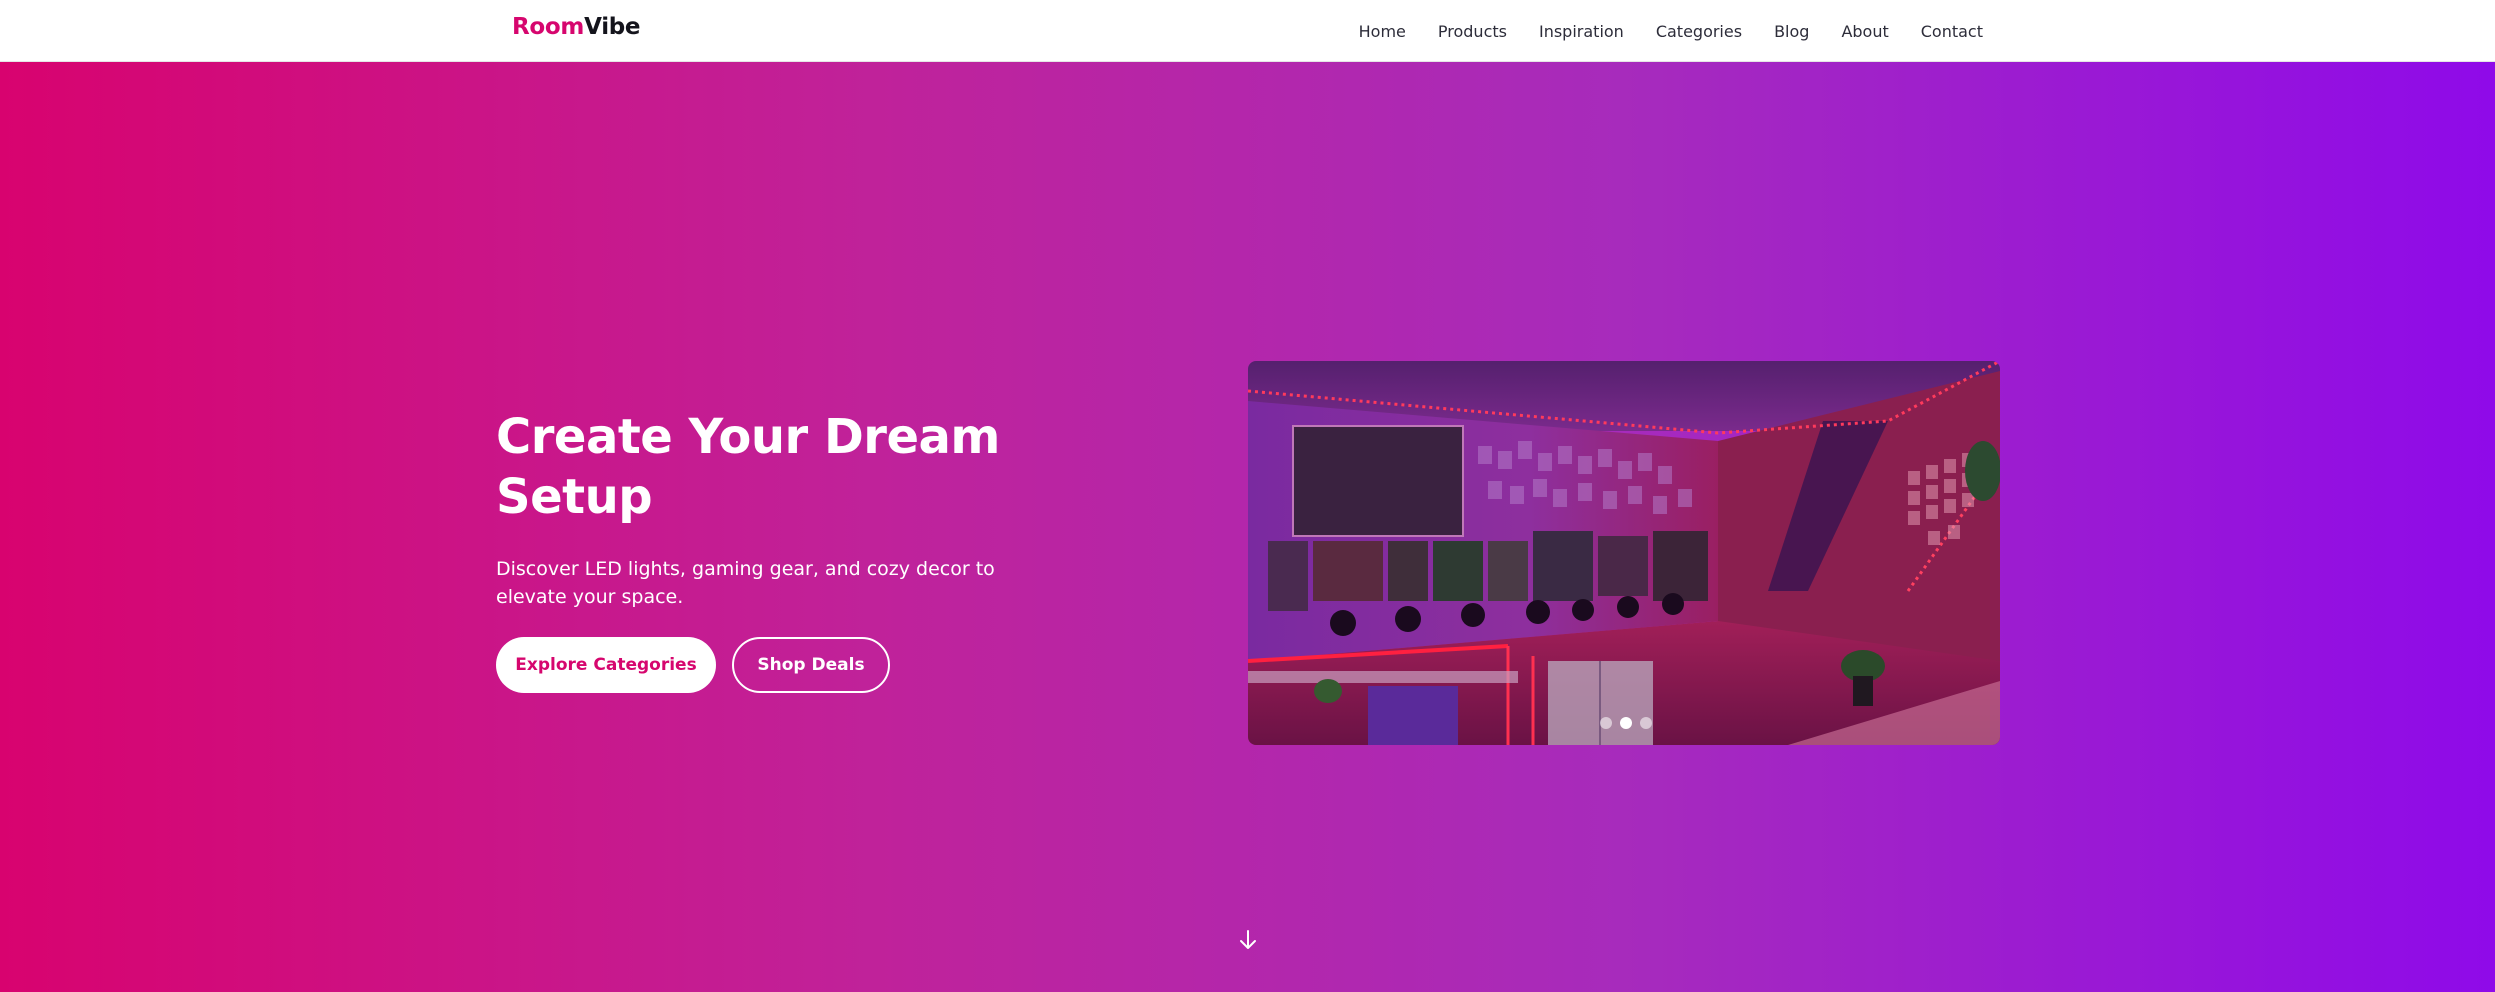 The image size is (2495, 992). What do you see at coordinates (1472, 31) in the screenshot?
I see `nav-products: Products` at bounding box center [1472, 31].